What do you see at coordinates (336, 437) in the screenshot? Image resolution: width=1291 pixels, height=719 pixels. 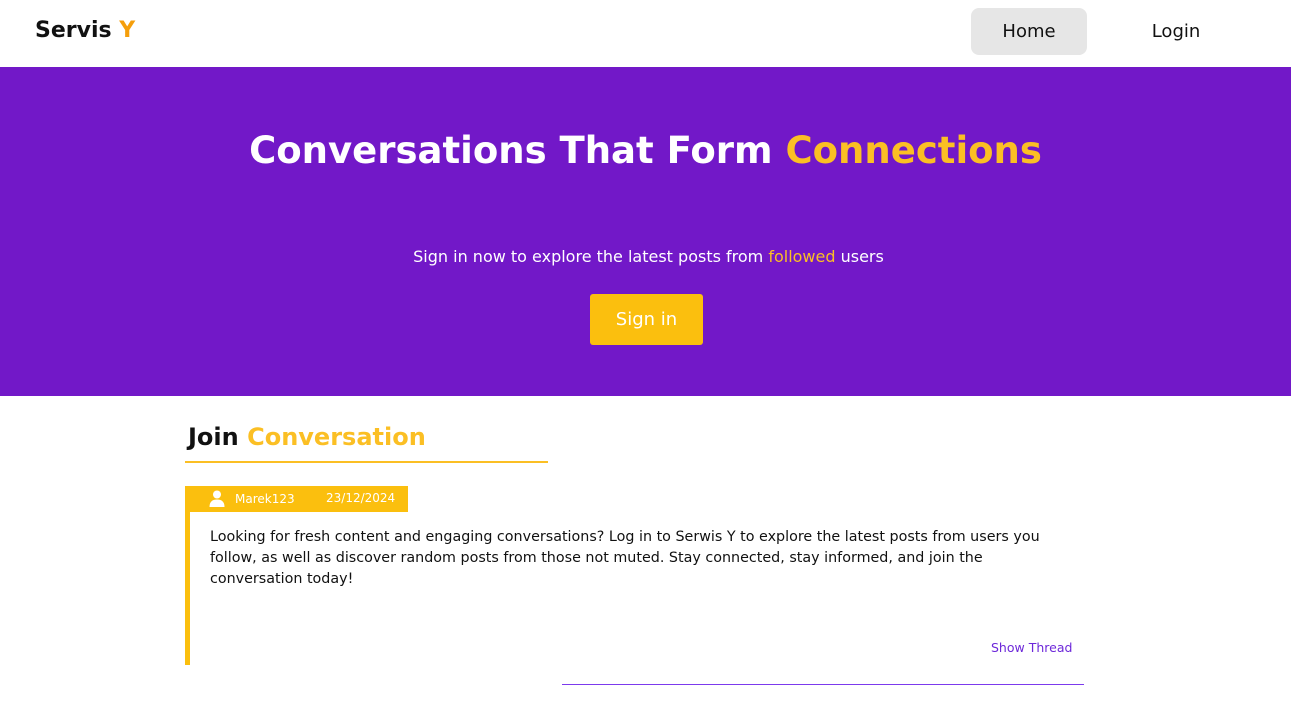 I see `section-title-accent: Conversation` at bounding box center [336, 437].